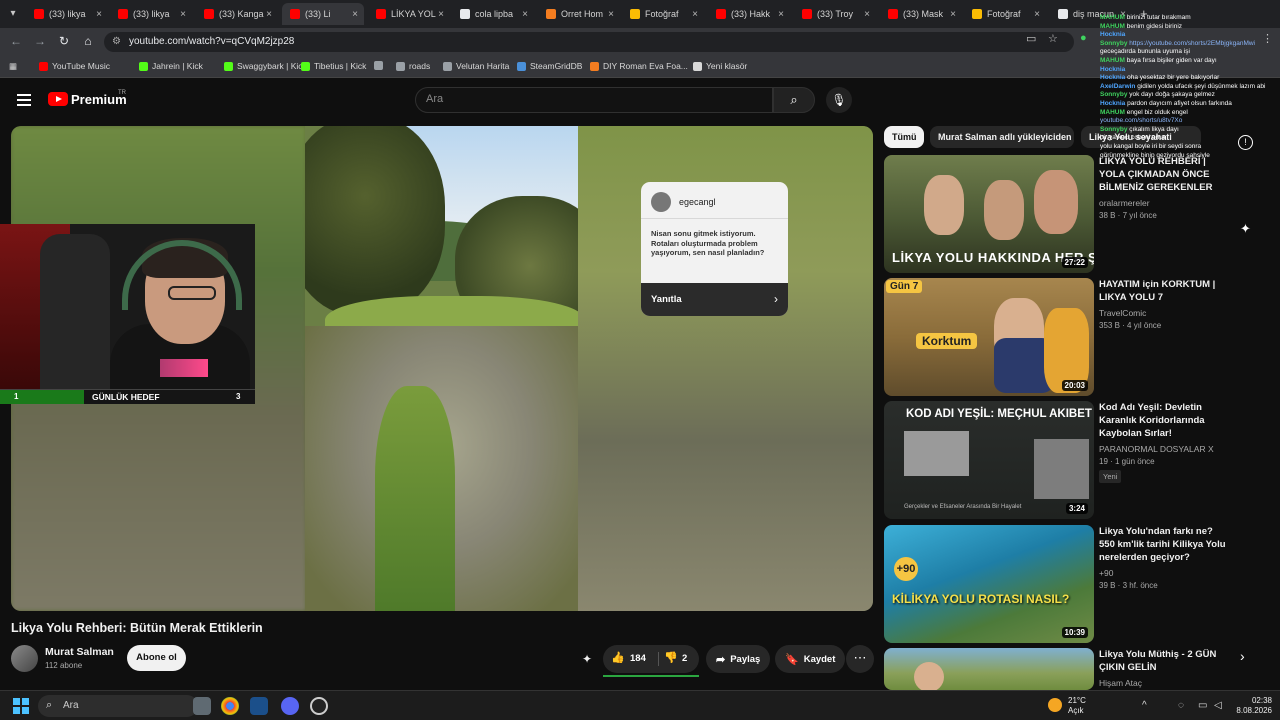  What do you see at coordinates (88, 41) in the screenshot?
I see `home-icon: ⌂` at bounding box center [88, 41].